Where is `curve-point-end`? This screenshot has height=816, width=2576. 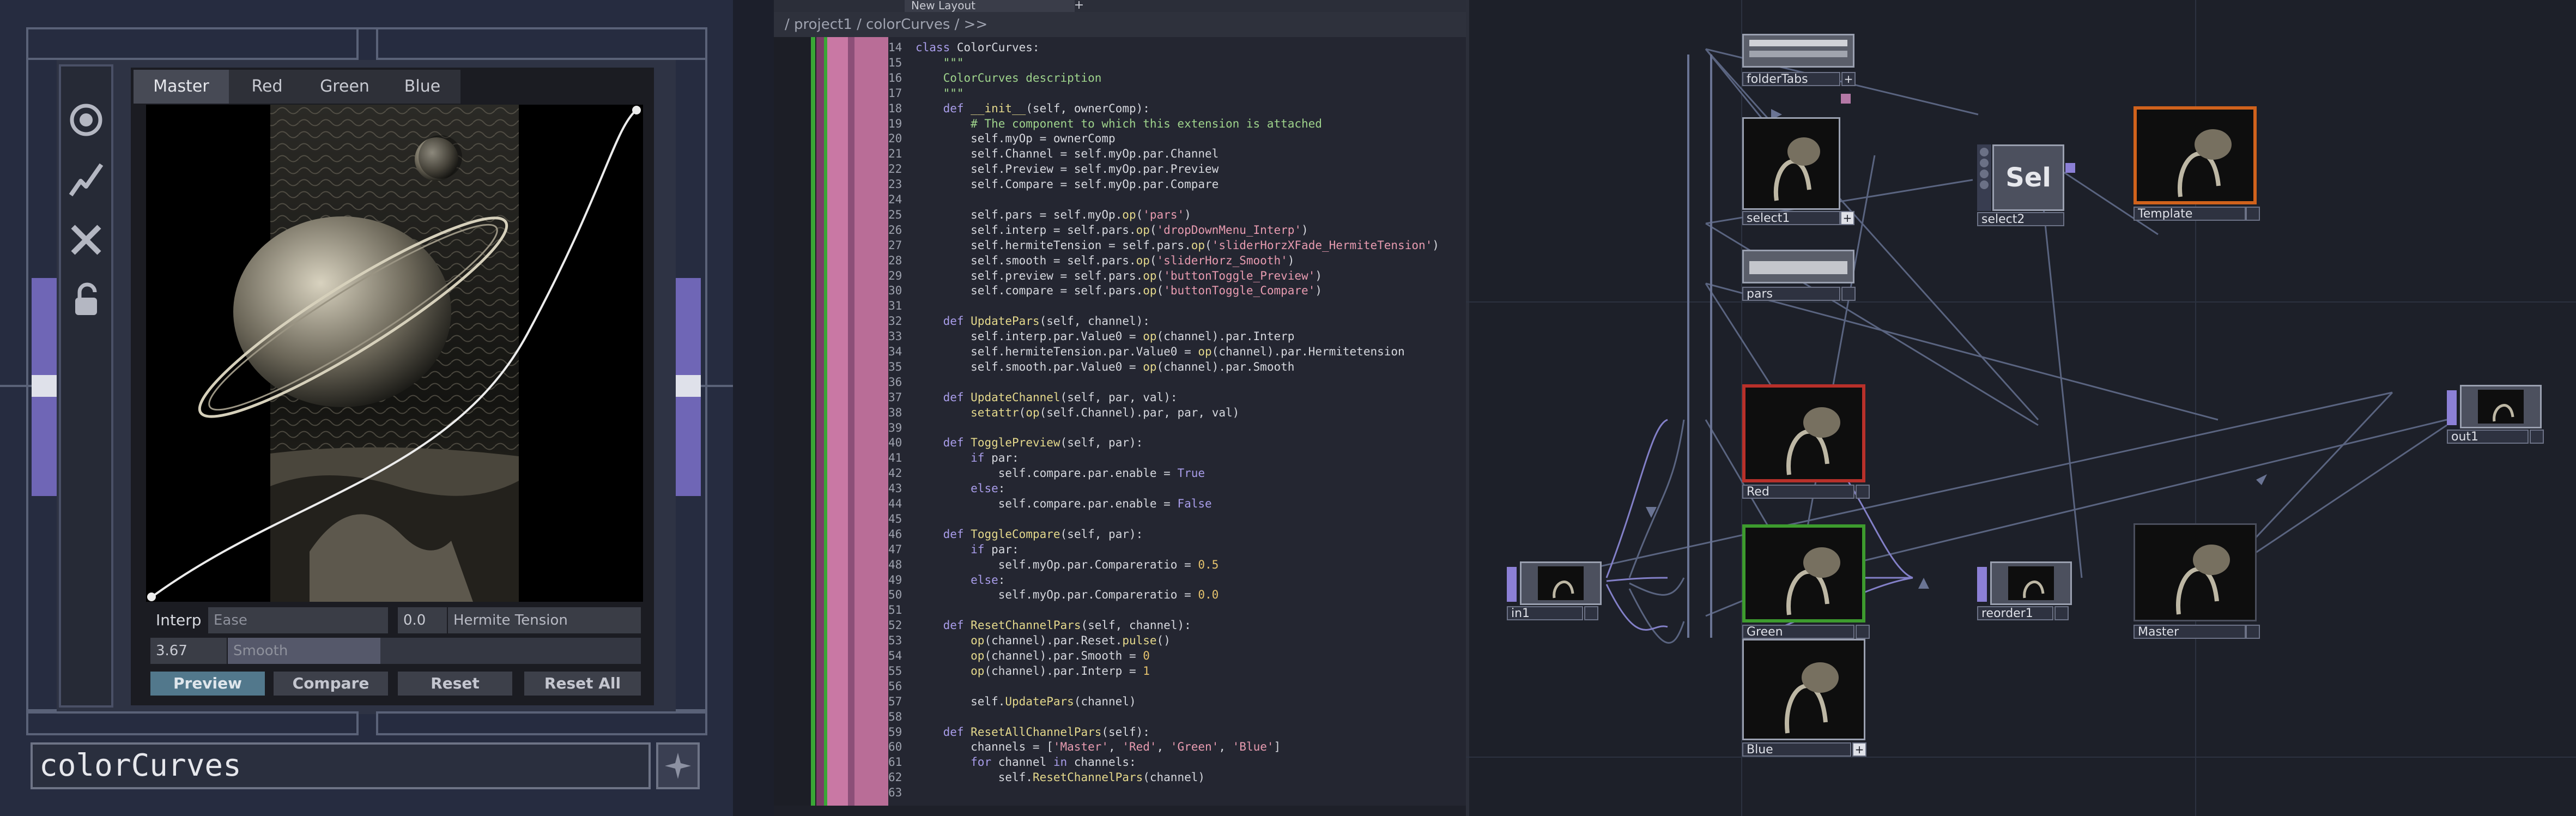 curve-point-end is located at coordinates (637, 110).